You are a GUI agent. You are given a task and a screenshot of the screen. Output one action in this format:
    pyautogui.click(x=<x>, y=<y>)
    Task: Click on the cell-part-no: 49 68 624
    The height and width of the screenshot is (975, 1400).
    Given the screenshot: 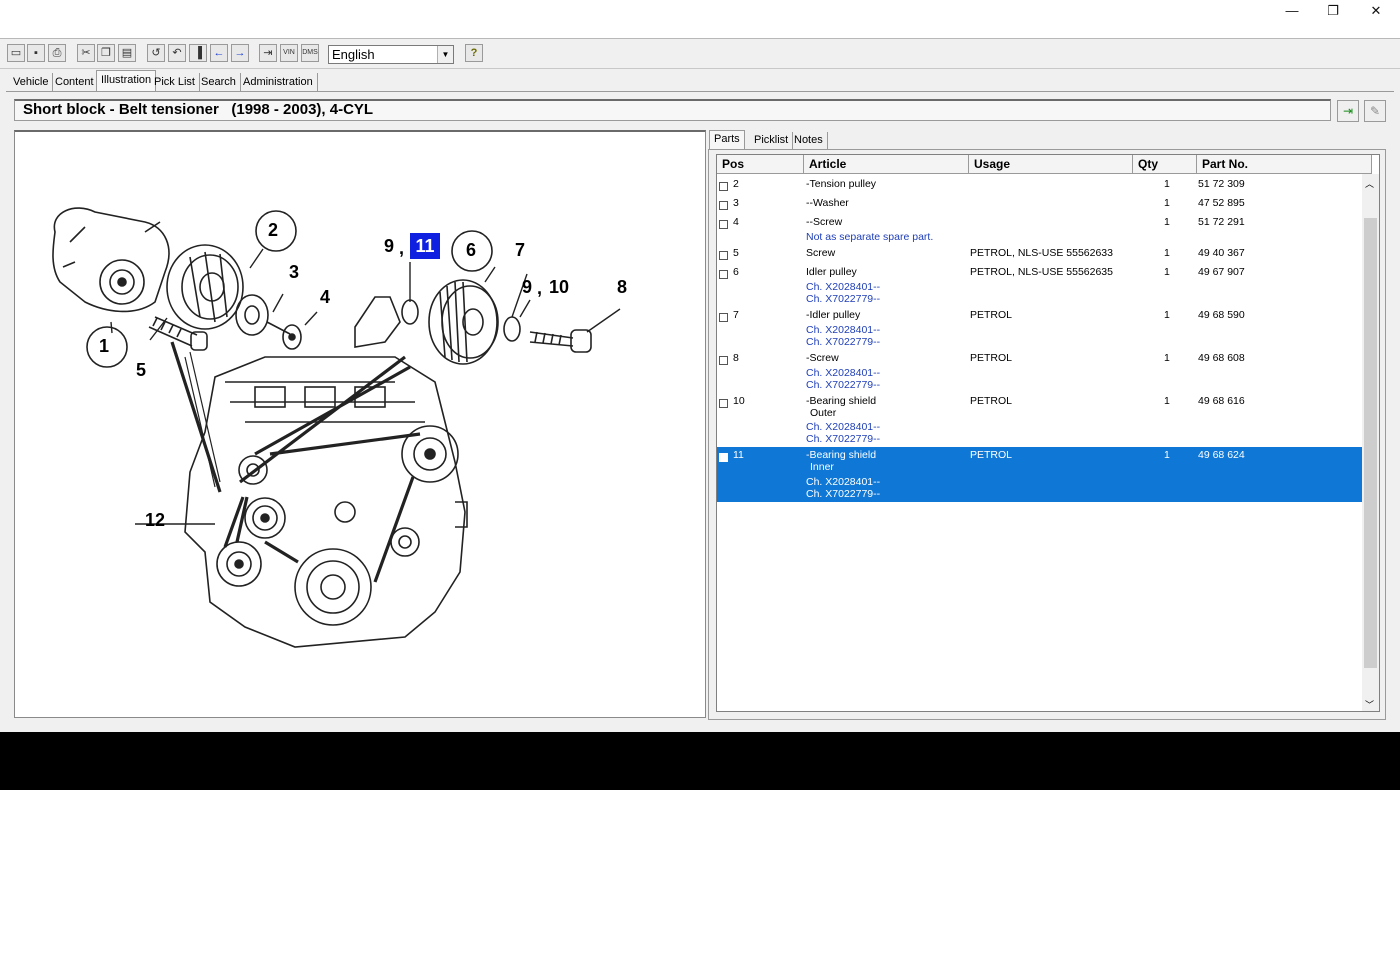 What is the action you would take?
    pyautogui.click(x=1221, y=455)
    